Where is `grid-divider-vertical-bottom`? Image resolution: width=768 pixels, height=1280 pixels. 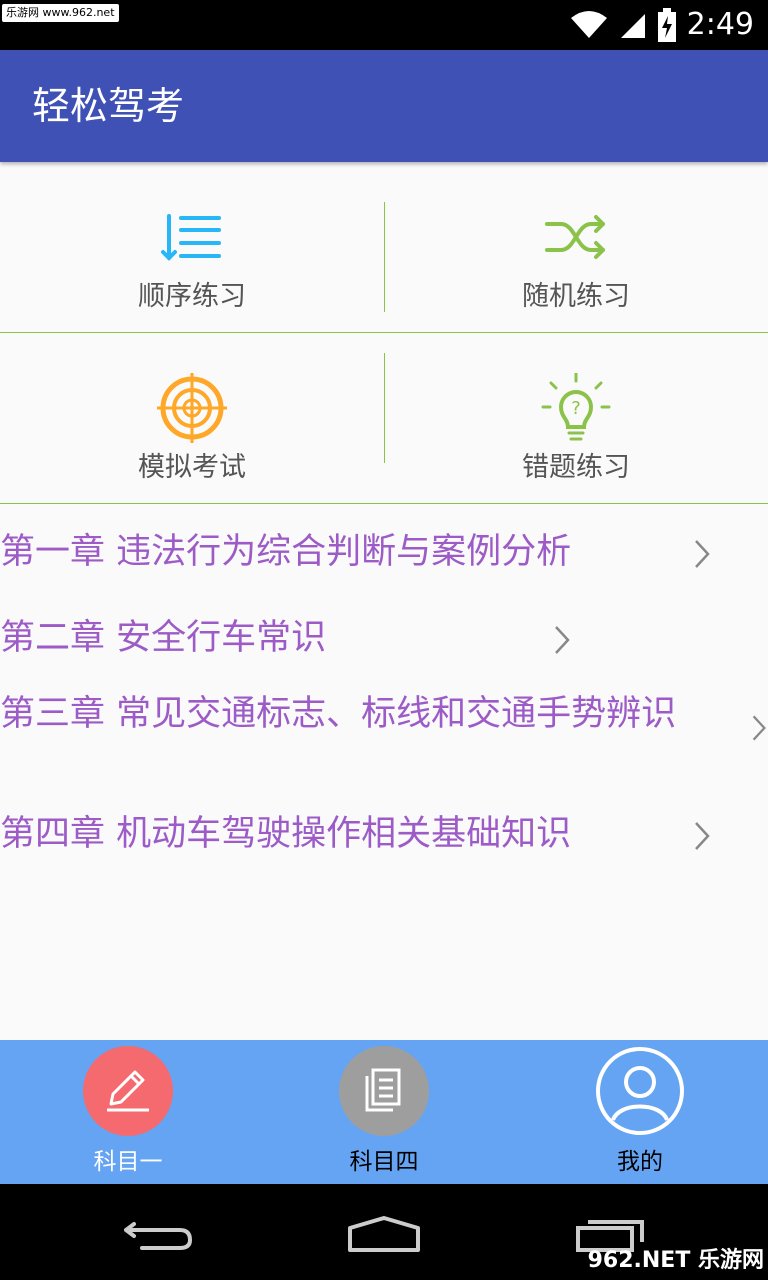 grid-divider-vertical-bottom is located at coordinates (384, 408).